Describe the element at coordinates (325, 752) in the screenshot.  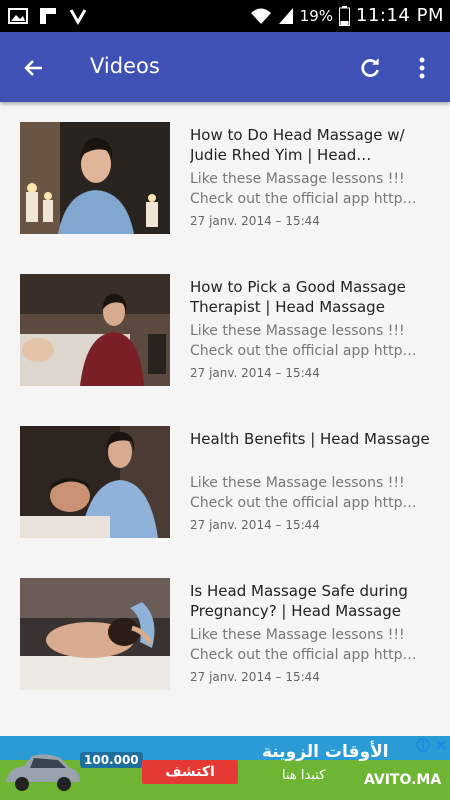
I see `ad-headline: الأوقات الزوينة` at that location.